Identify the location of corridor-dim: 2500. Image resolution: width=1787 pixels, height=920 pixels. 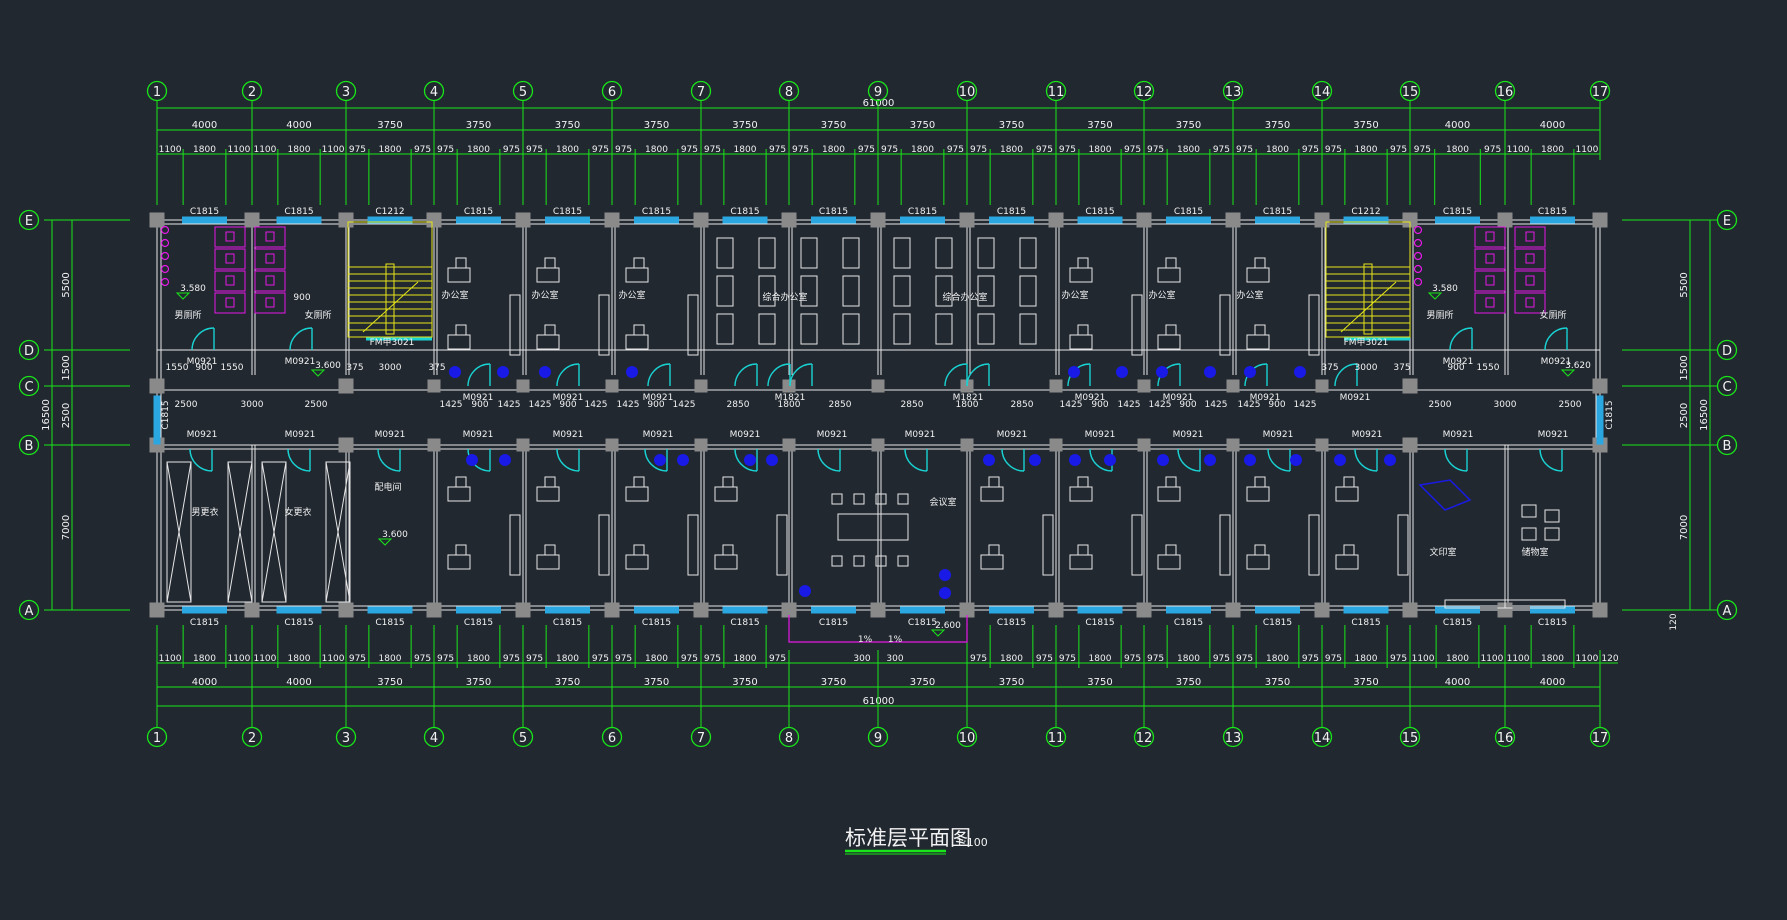
(316, 405).